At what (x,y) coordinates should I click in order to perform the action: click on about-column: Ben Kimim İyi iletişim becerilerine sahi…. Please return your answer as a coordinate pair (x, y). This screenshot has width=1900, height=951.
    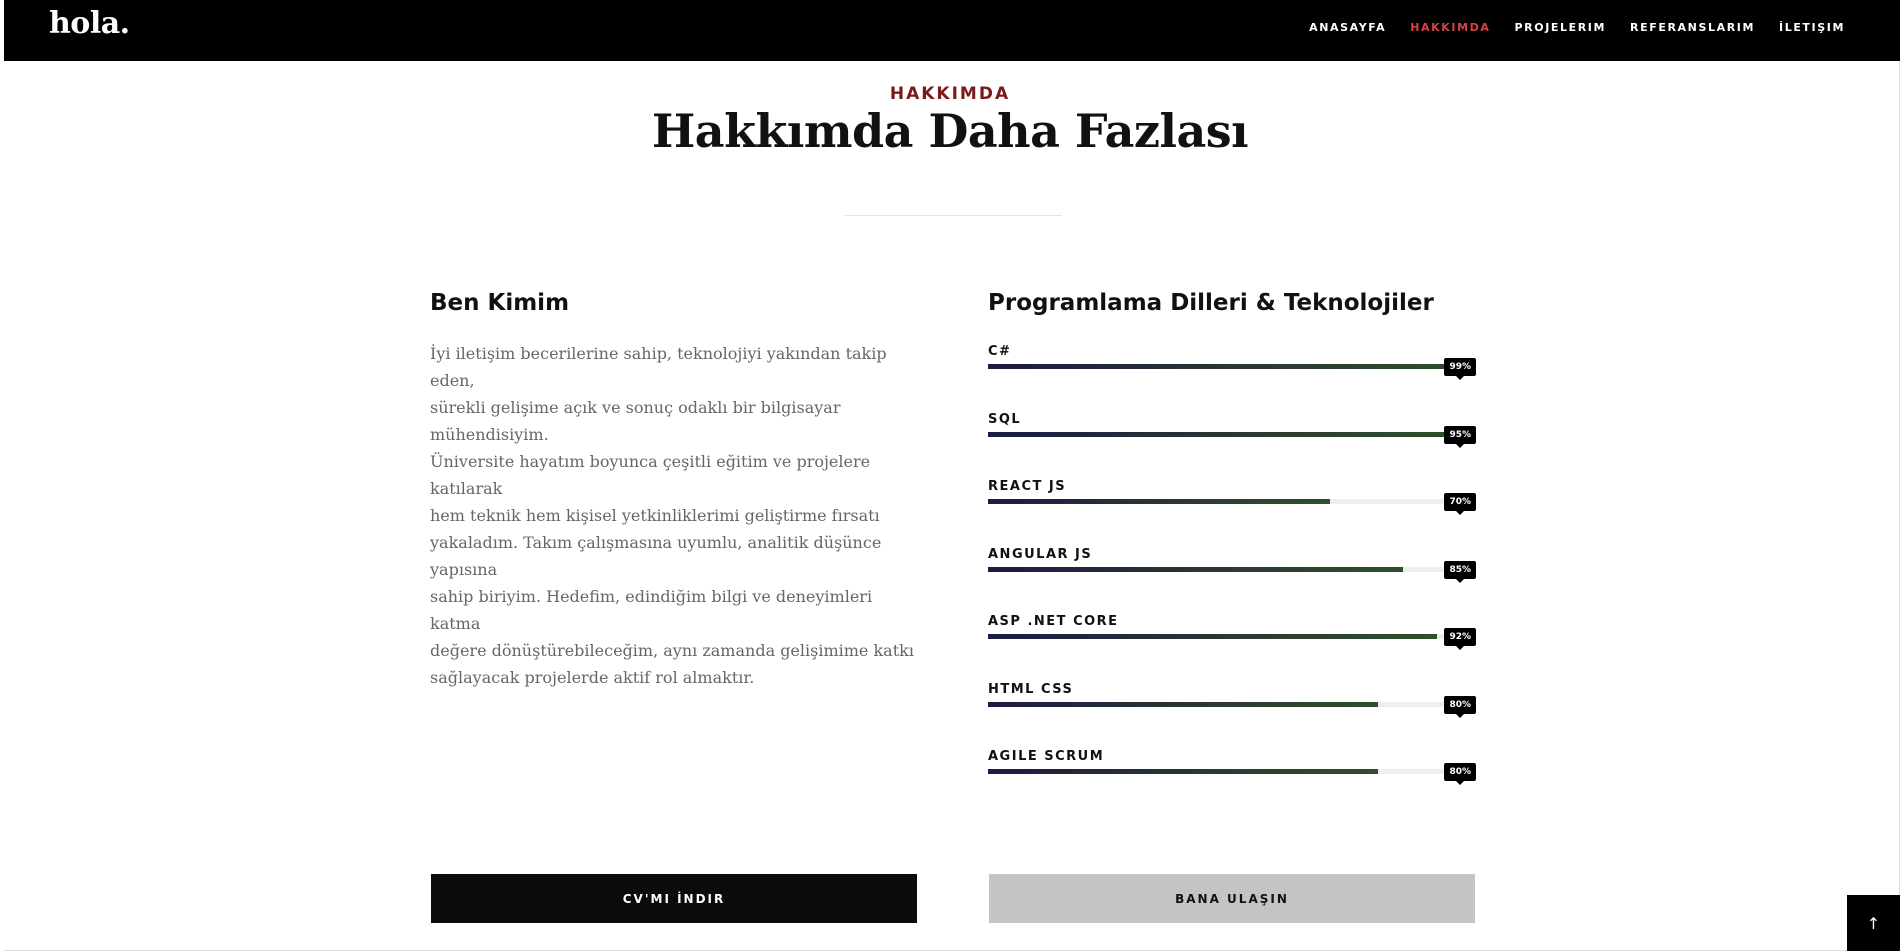
    Looking at the image, I should click on (675, 490).